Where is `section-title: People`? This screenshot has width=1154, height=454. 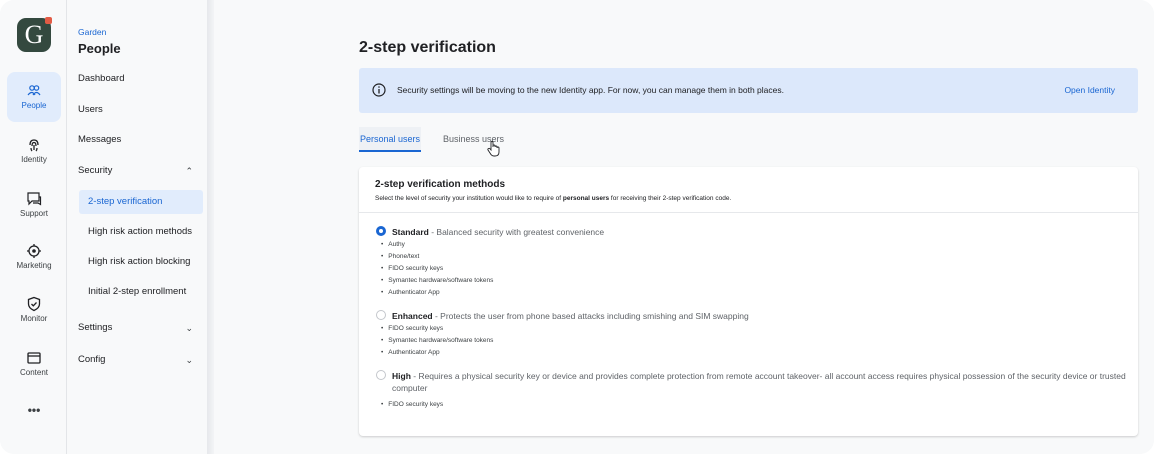 section-title: People is located at coordinates (99, 48).